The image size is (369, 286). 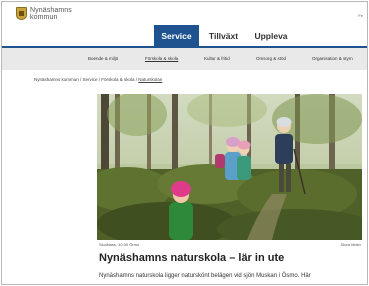 What do you see at coordinates (51, 10) in the screenshot?
I see `logo-line-1: Nynäshamns` at bounding box center [51, 10].